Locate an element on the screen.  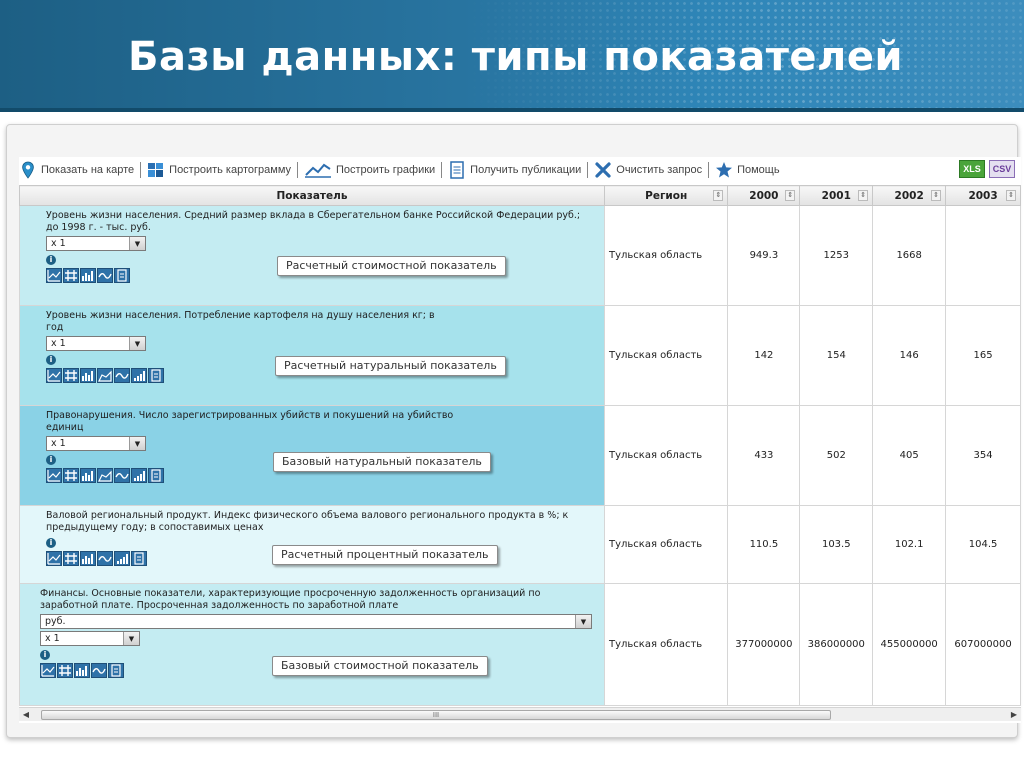
column-header-year-label: 2000 is located at coordinates (764, 195).